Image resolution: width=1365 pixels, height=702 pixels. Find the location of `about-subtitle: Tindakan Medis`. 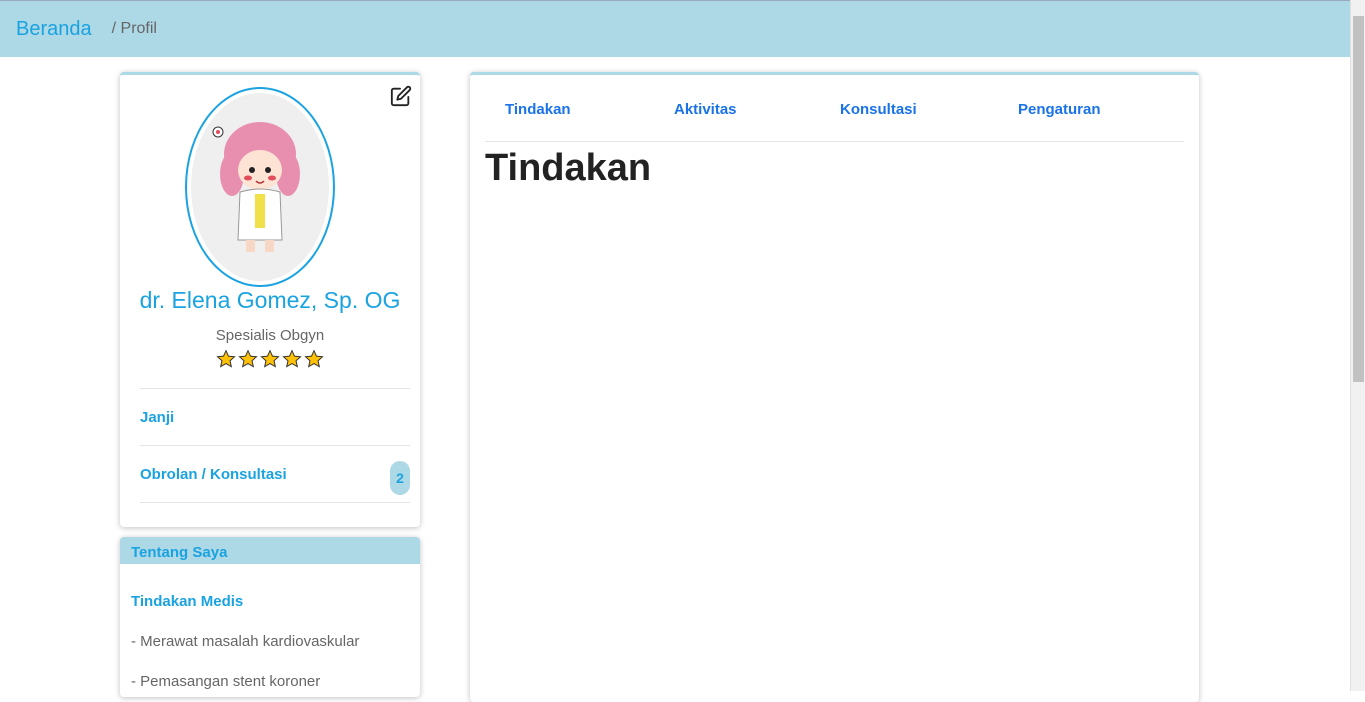

about-subtitle: Tindakan Medis is located at coordinates (187, 601).